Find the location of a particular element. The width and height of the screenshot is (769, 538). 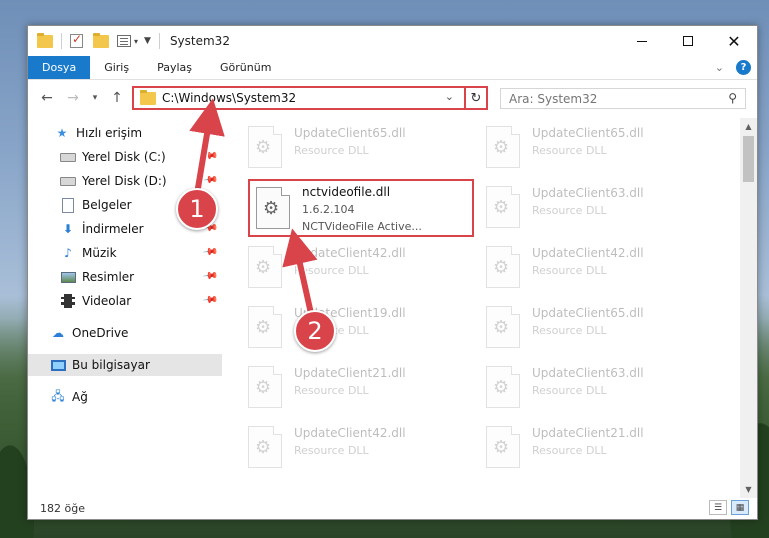

address-bar: C:\Windows\System32 ⌄ is located at coordinates (310, 98).